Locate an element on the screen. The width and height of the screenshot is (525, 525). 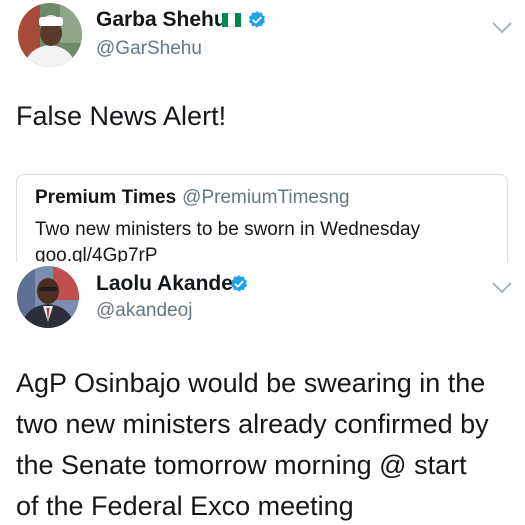
quoted-tweet-header: Premium Times @PremiumTimesng is located at coordinates (192, 198).